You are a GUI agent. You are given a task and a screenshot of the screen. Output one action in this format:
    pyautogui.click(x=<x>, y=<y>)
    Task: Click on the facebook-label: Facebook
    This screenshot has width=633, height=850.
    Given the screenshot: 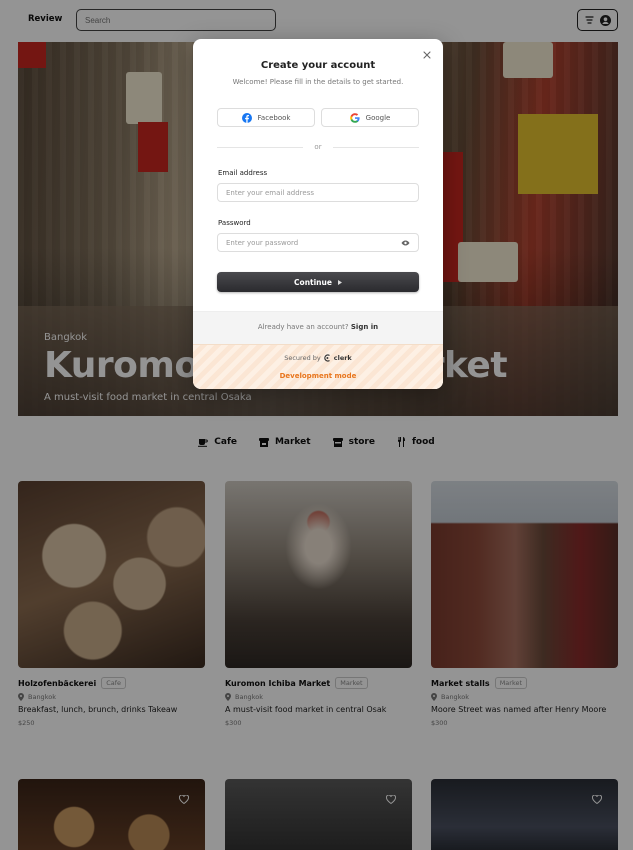 What is the action you would take?
    pyautogui.click(x=274, y=117)
    